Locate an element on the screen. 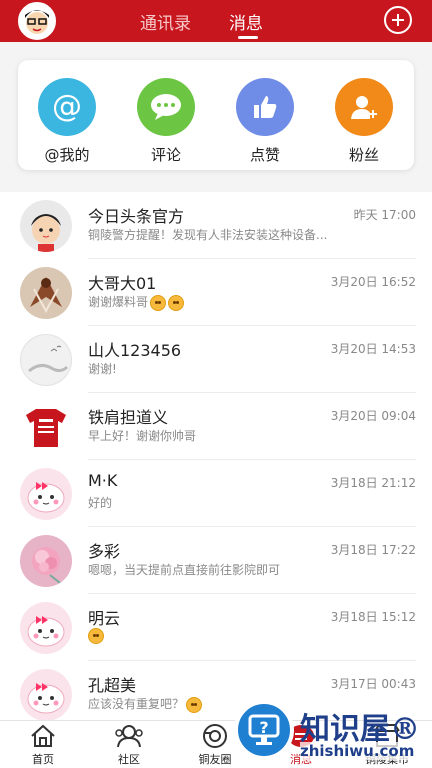 This screenshot has height=768, width=432. watermark-logo-icon: ? is located at coordinates (264, 730).